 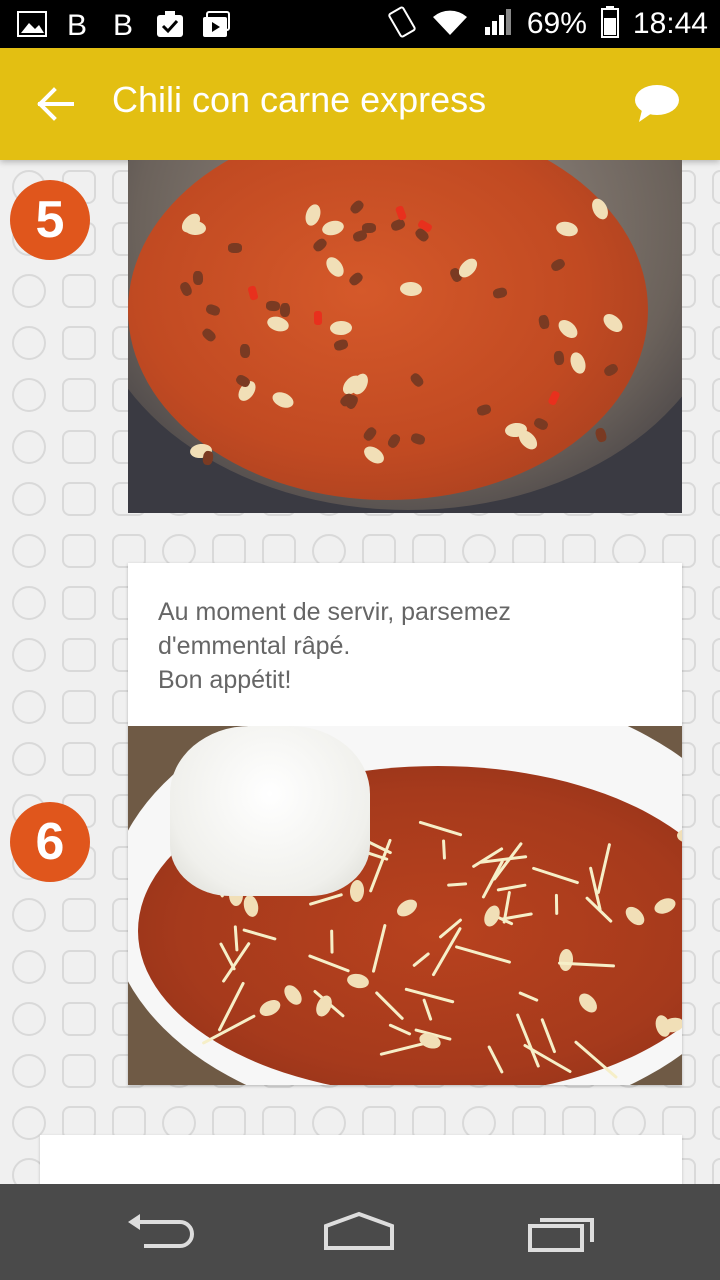 What do you see at coordinates (402, 24) in the screenshot?
I see `vibrate-icon` at bounding box center [402, 24].